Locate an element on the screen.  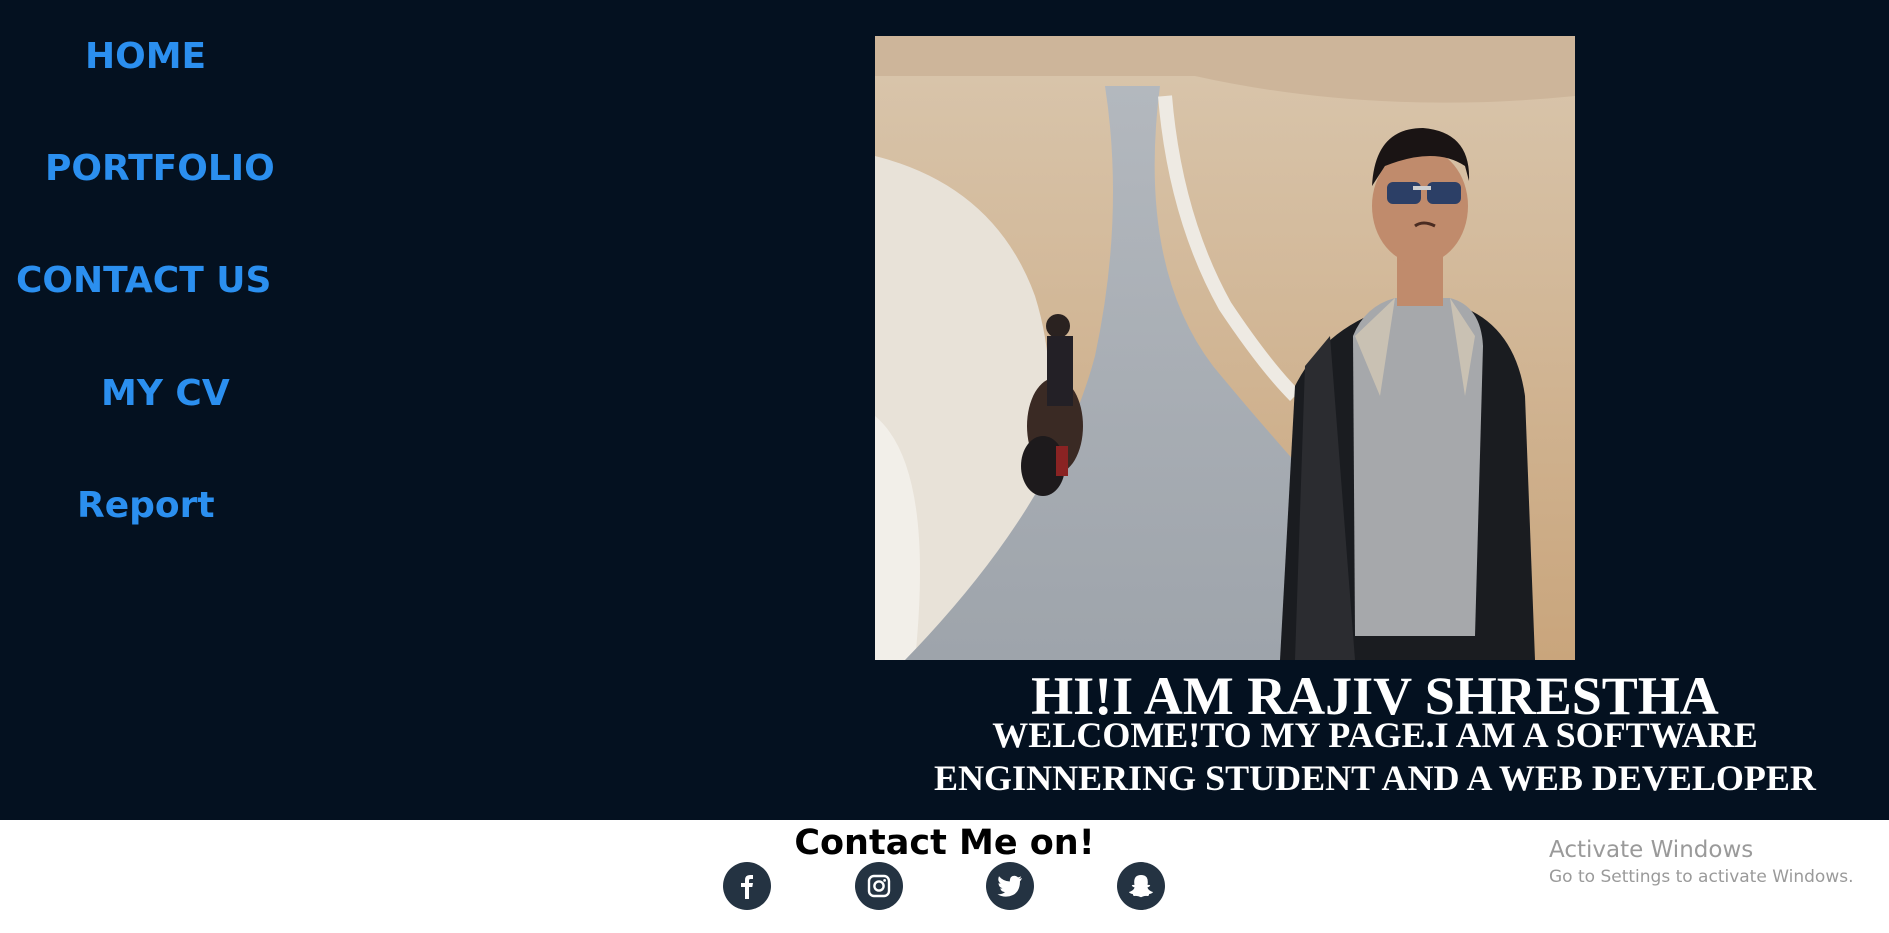
snapchat-icon is located at coordinates (1141, 886).